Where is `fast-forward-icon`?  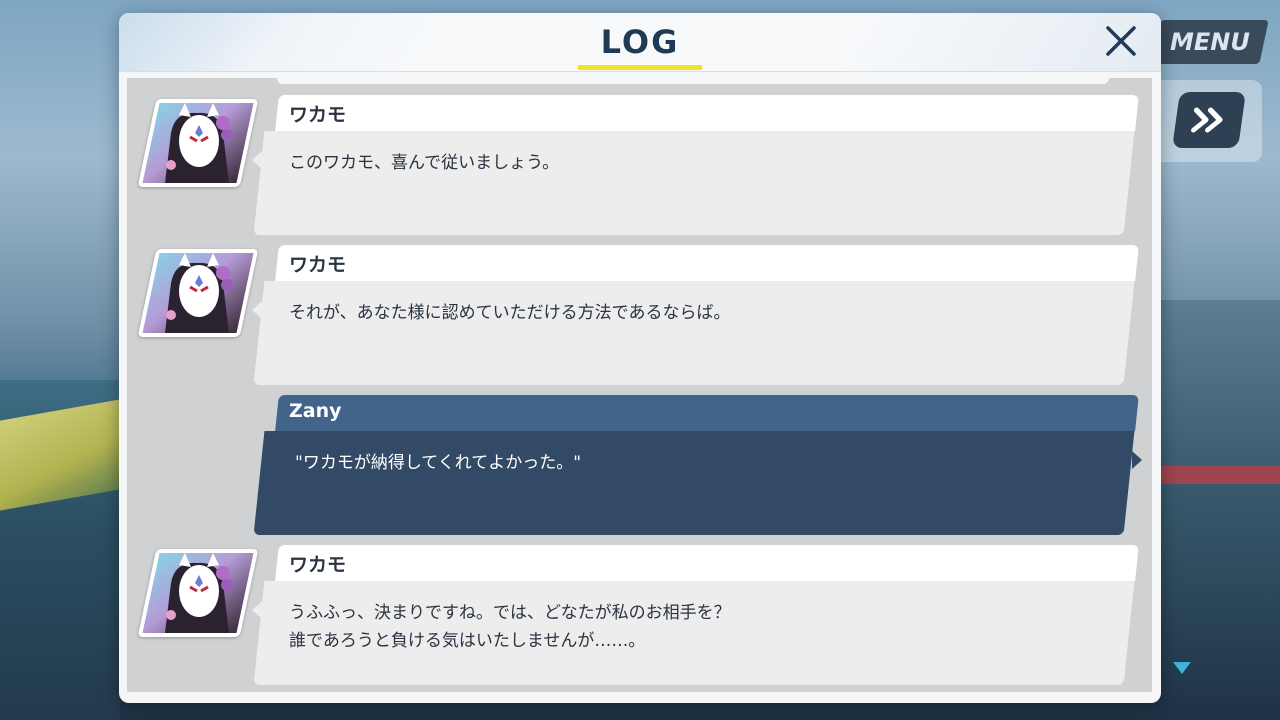 fast-forward-icon is located at coordinates (1207, 120).